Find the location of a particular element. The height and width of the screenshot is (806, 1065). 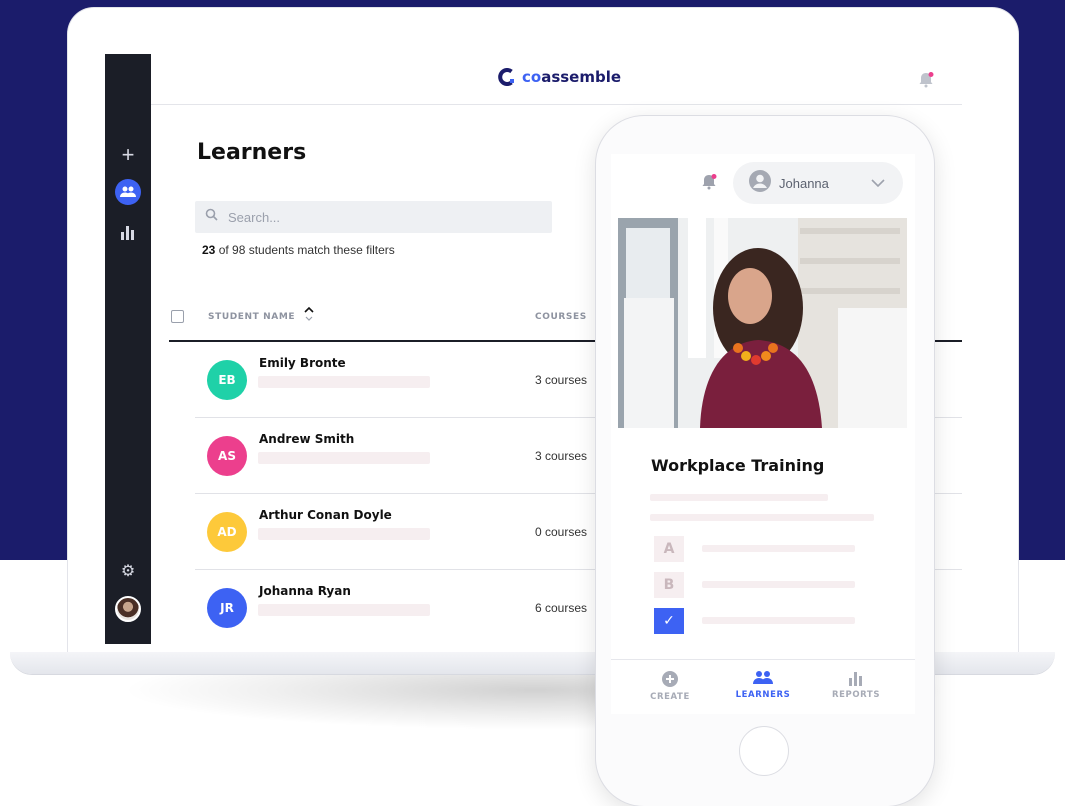

answer-option-selected: ✓ is located at coordinates (669, 621).